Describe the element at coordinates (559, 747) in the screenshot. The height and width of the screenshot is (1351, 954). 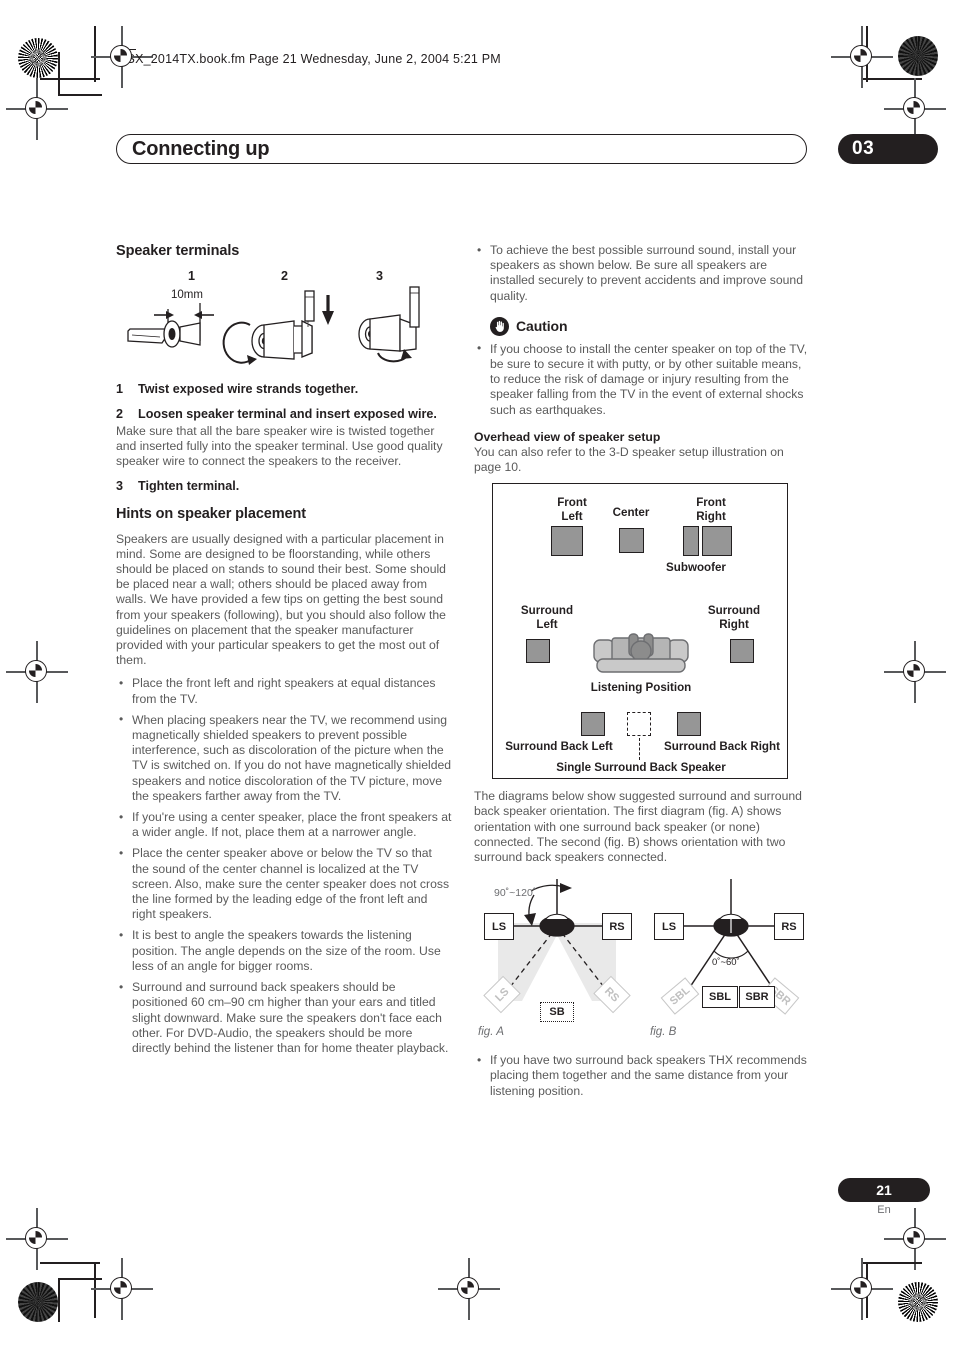
I see `label-surround-back-left: Surround Back Left` at that location.